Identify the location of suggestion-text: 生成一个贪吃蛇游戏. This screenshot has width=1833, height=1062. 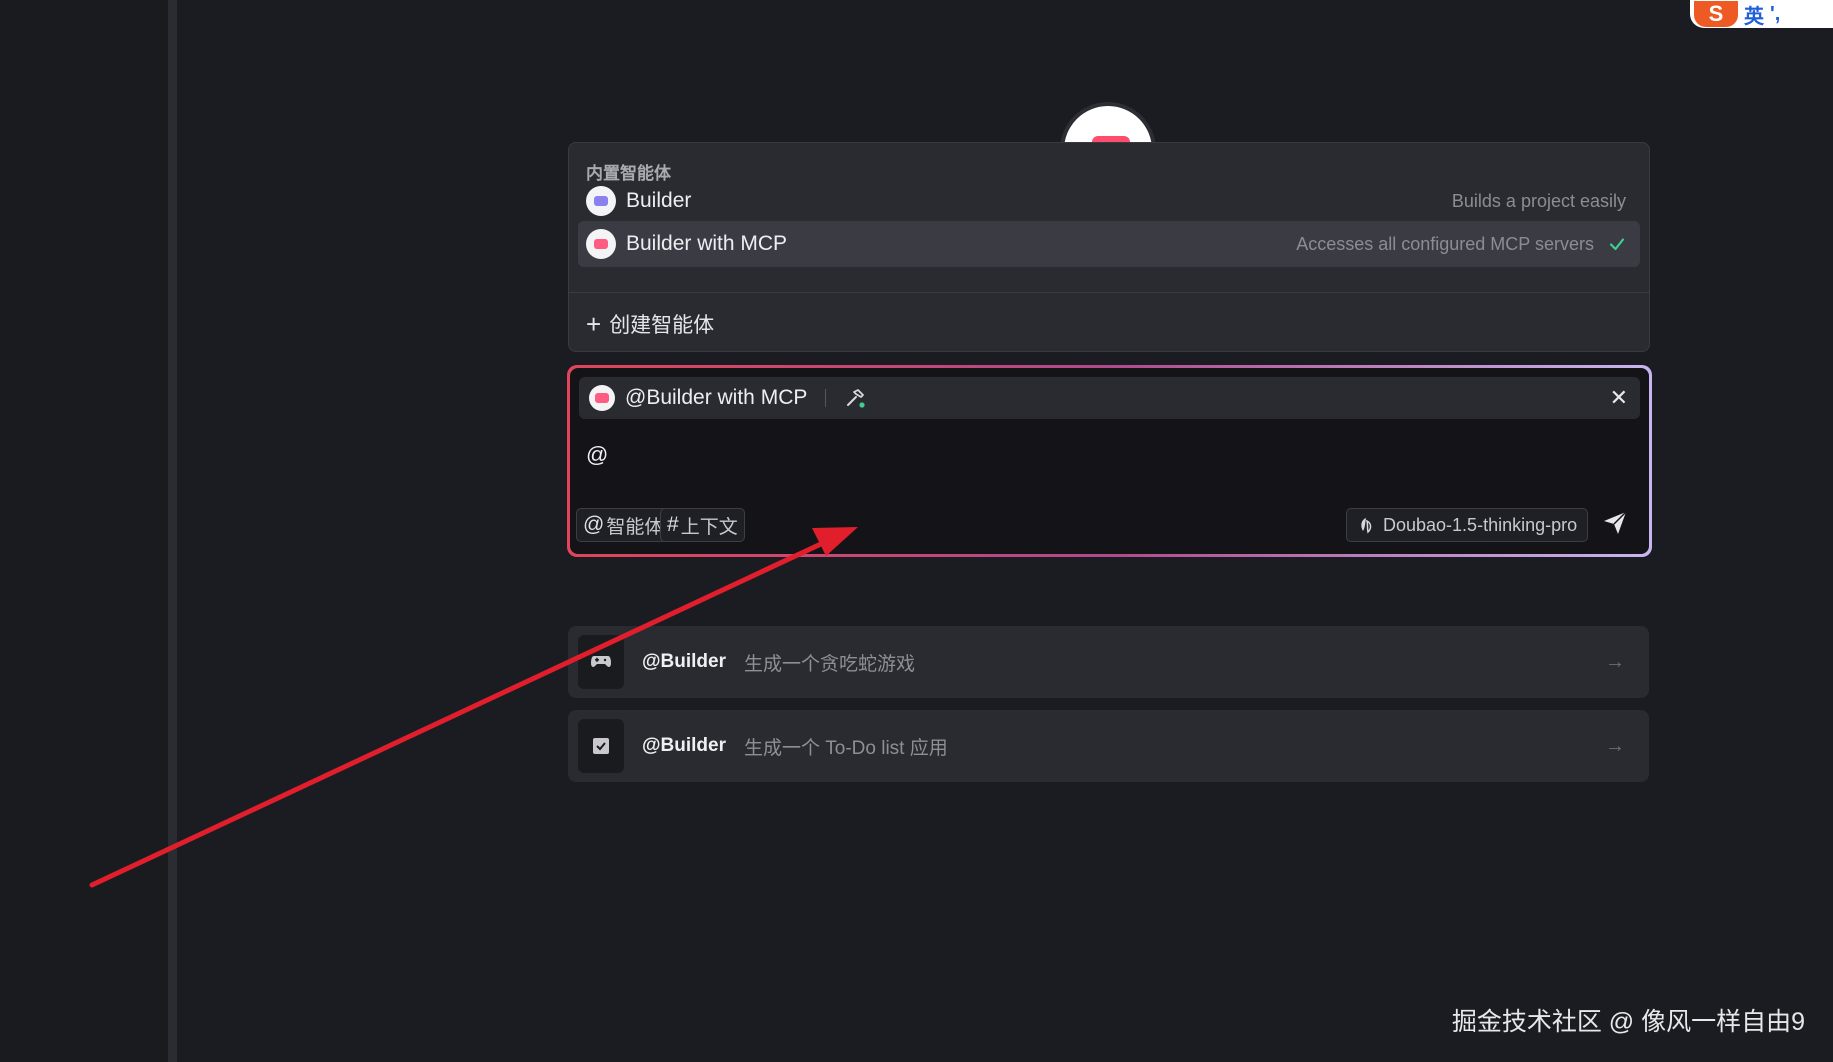
(829, 664).